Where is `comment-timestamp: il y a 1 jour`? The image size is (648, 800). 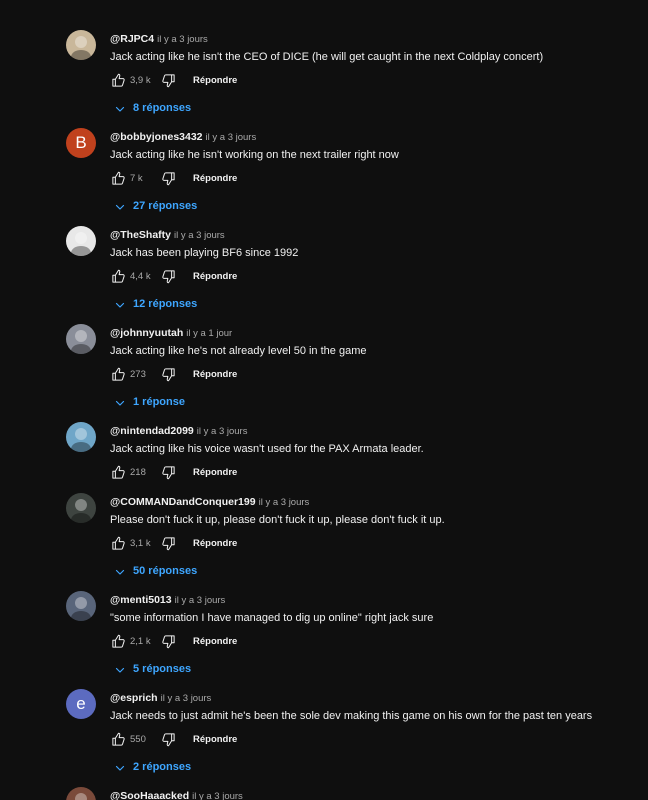
comment-timestamp: il y a 1 jour is located at coordinates (209, 333).